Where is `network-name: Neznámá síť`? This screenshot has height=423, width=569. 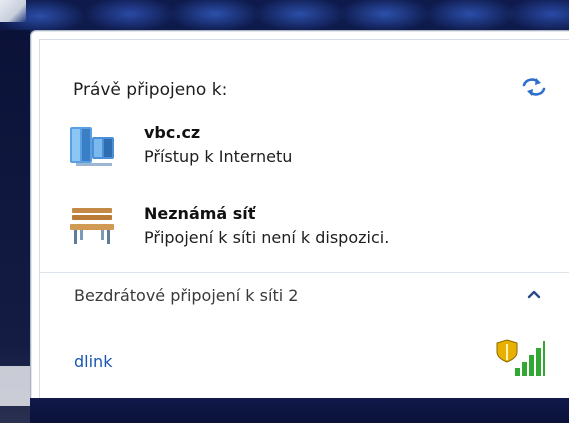 network-name: Neznámá síť is located at coordinates (200, 213).